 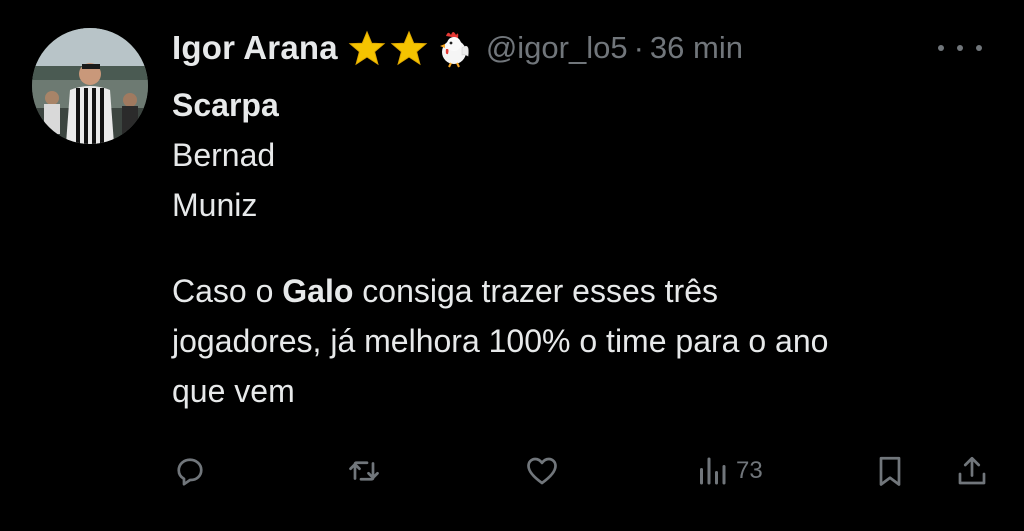 I want to click on tweet-line: Bernad, so click(x=224, y=155).